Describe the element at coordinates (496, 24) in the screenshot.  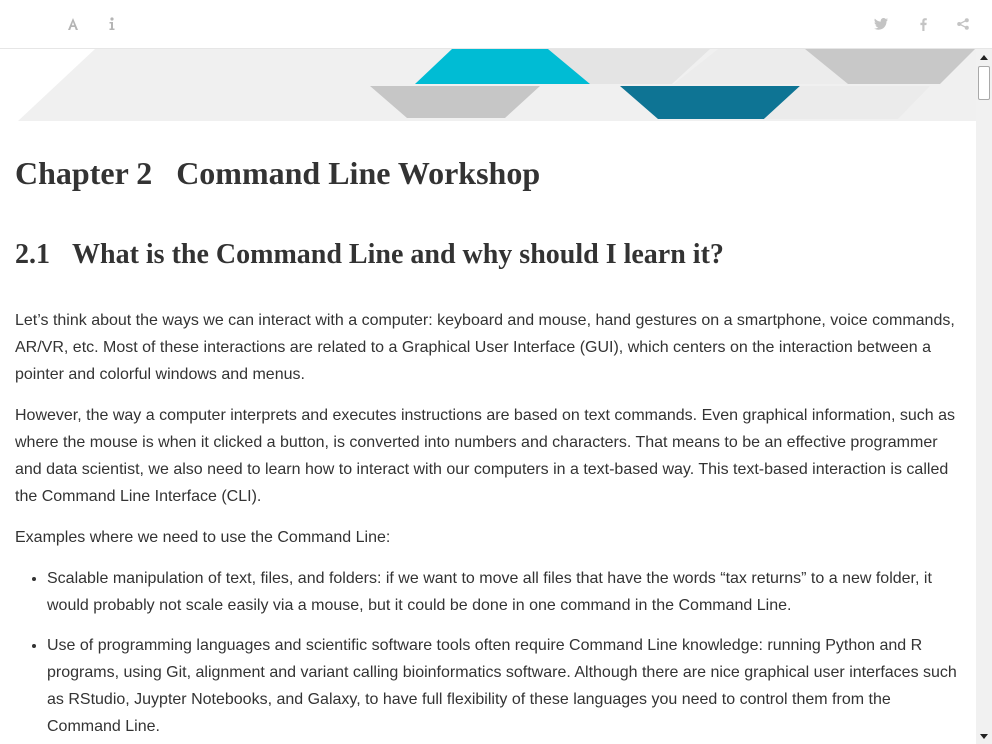
I see `book-toolbar` at that location.